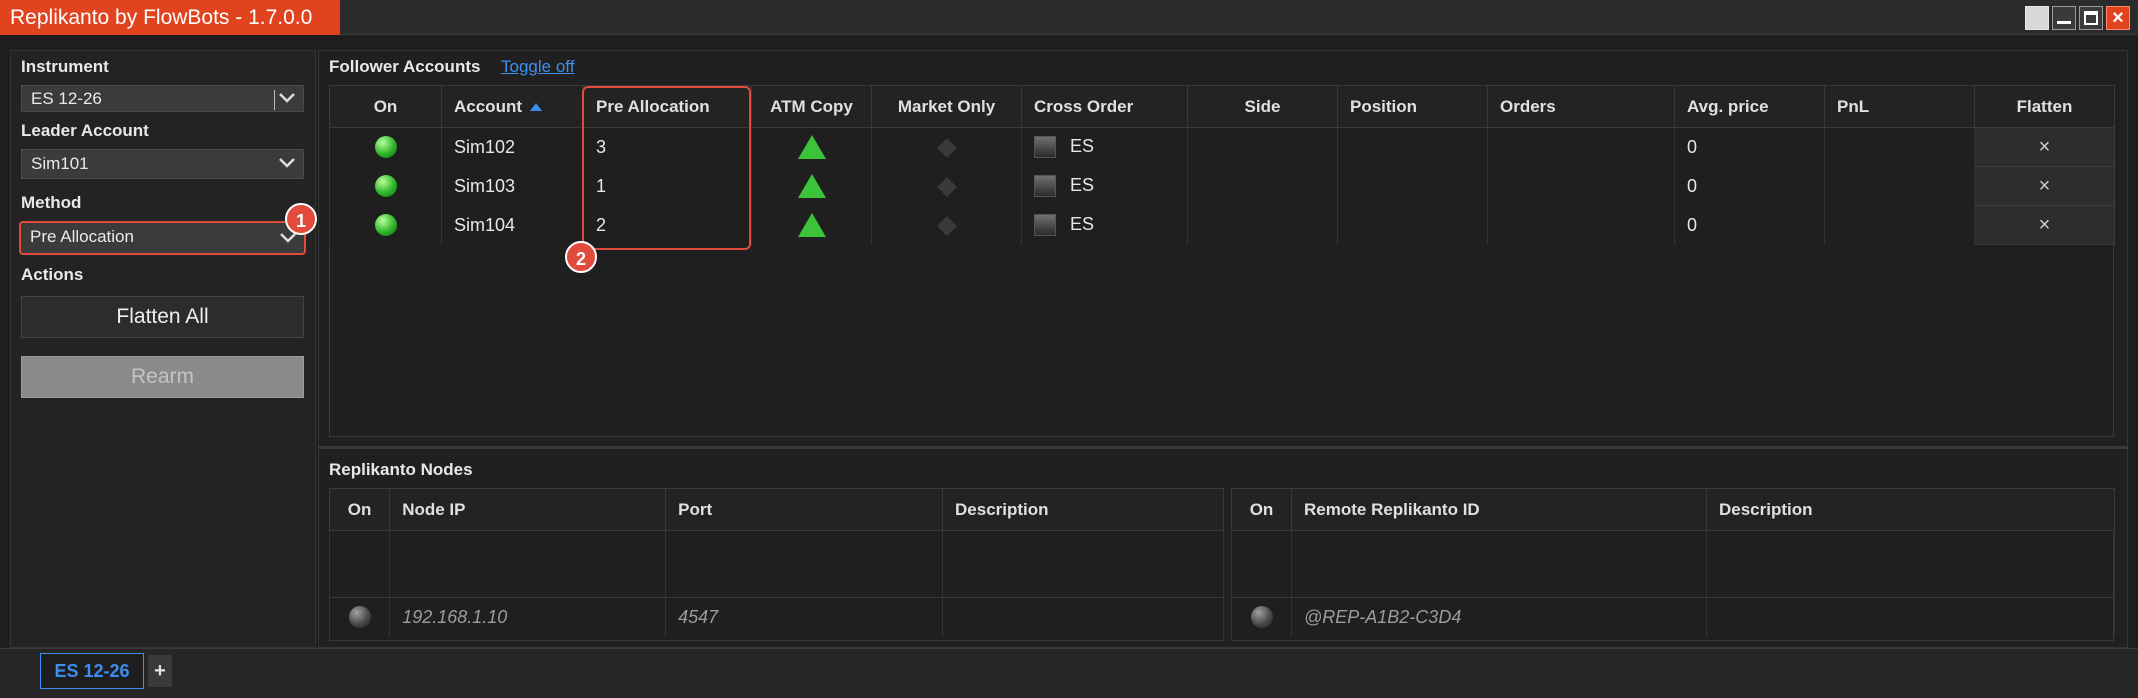 This screenshot has height=698, width=2138. I want to click on col-header-orders: Orders, so click(1581, 106).